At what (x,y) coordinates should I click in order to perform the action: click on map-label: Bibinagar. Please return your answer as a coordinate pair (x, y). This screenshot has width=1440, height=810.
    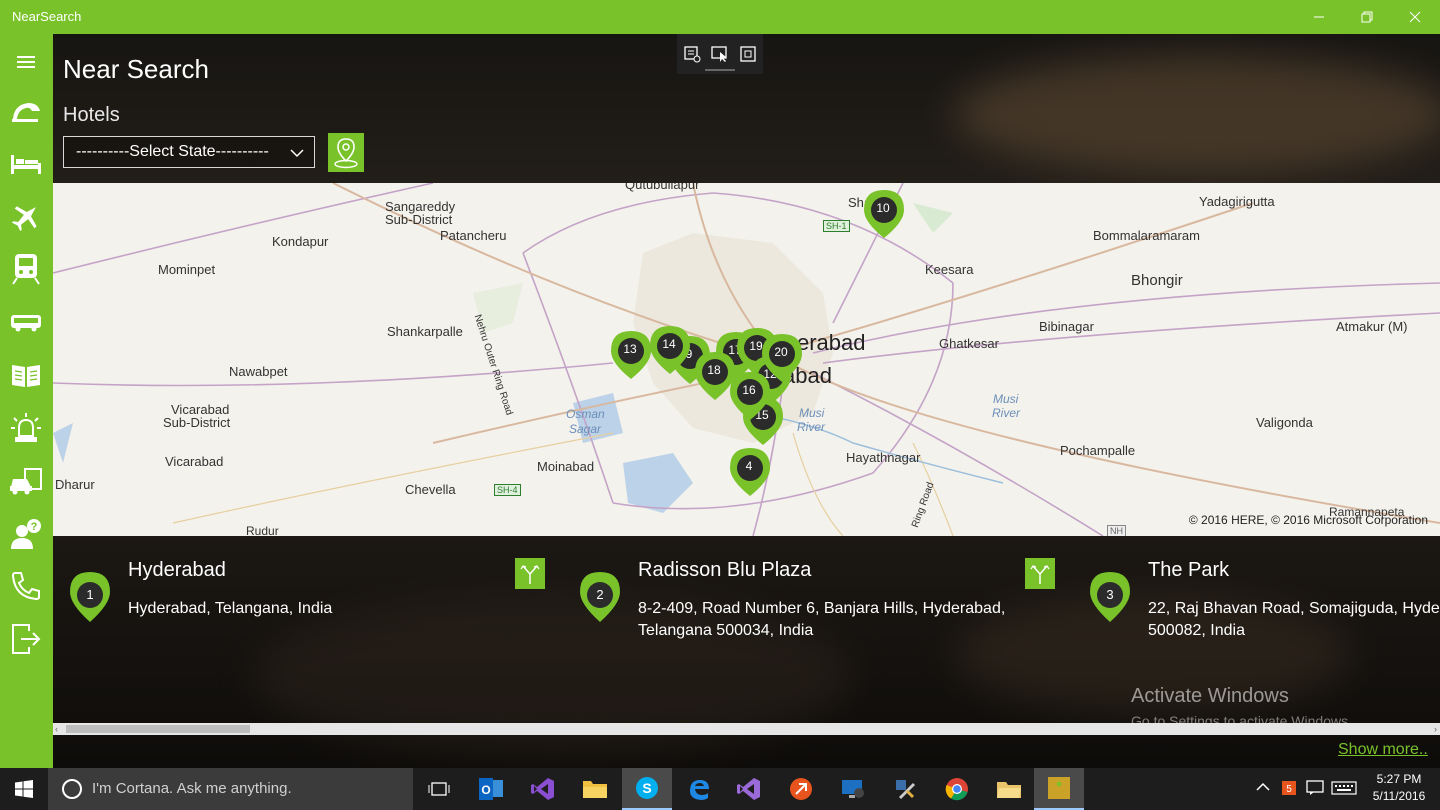
    Looking at the image, I should click on (1066, 326).